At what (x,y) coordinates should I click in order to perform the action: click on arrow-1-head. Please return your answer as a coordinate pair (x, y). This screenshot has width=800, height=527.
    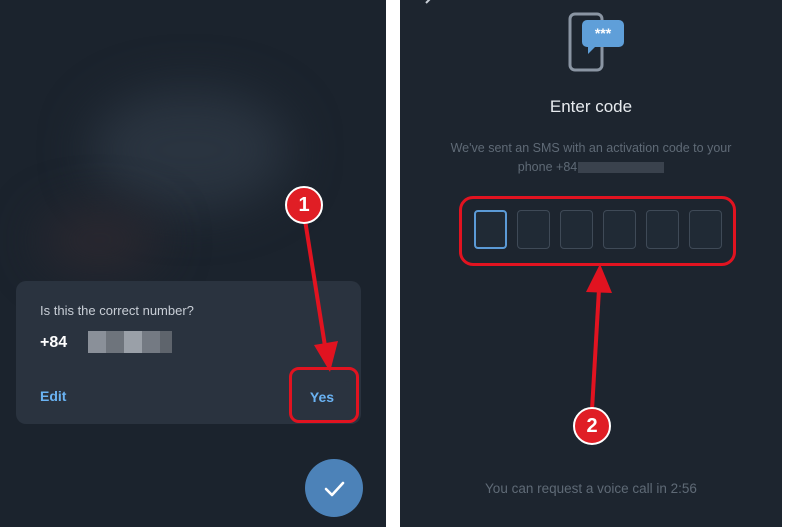
    Looking at the image, I should click on (326, 356).